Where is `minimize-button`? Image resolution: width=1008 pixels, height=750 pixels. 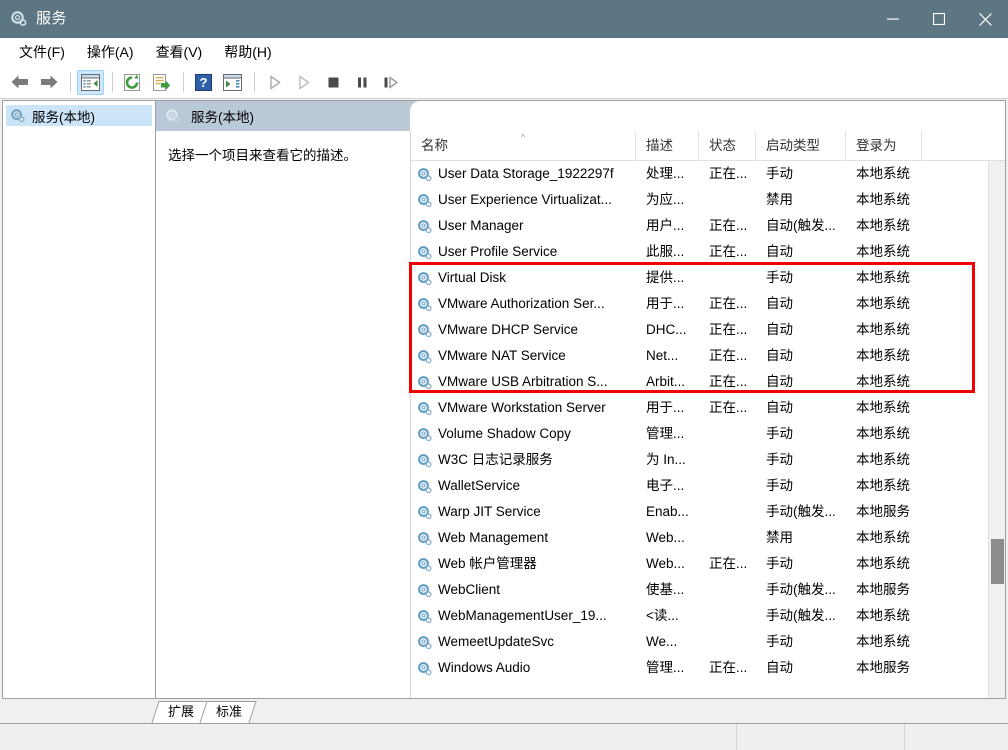 minimize-button is located at coordinates (893, 19).